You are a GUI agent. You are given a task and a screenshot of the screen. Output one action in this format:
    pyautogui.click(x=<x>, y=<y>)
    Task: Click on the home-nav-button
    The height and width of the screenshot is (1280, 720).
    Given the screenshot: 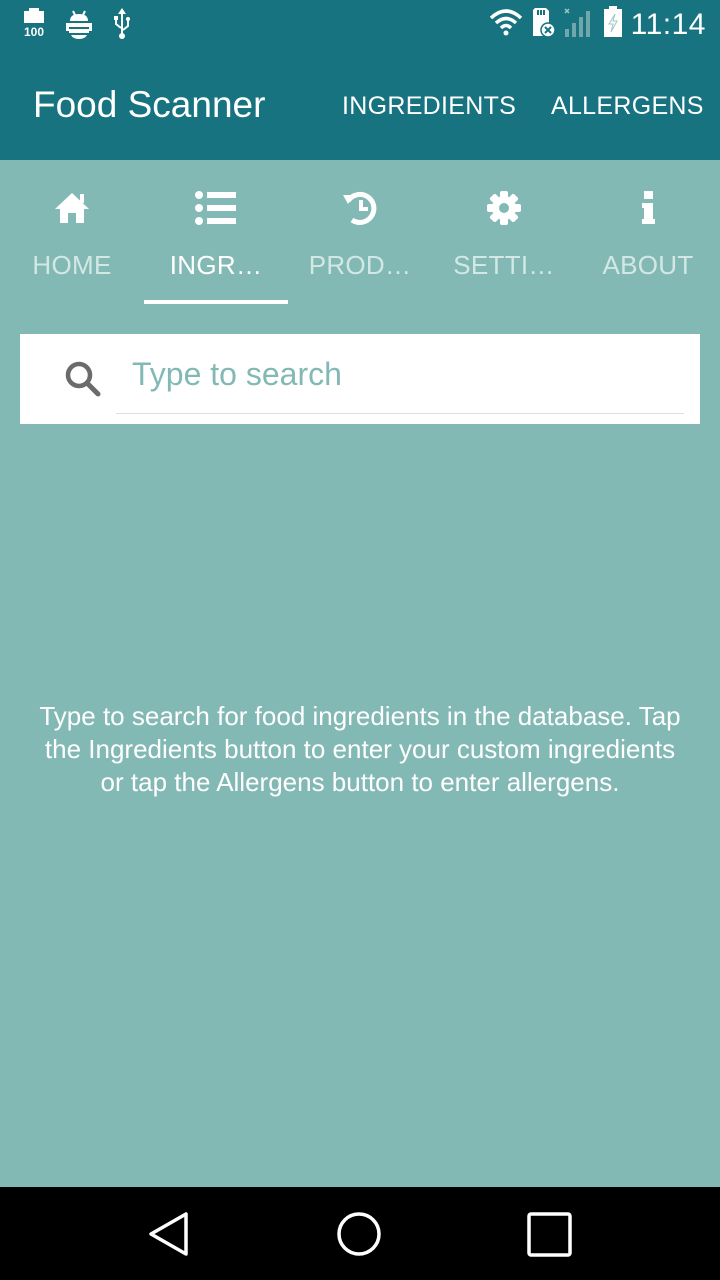 What is the action you would take?
    pyautogui.click(x=359, y=1236)
    